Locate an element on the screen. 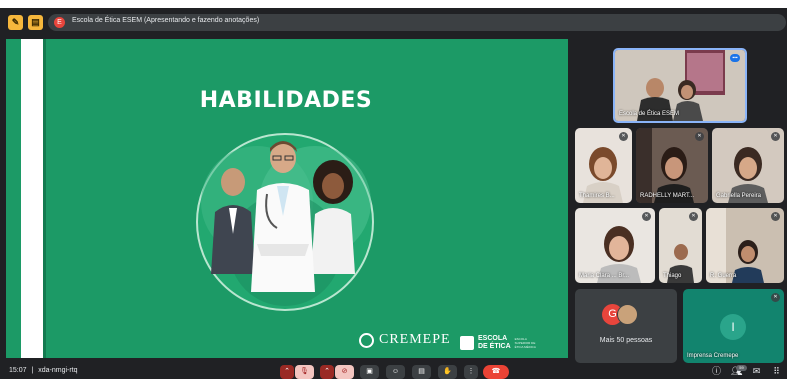 This screenshot has width=787, height=379. hang-up-button: ☎ is located at coordinates (496, 372).